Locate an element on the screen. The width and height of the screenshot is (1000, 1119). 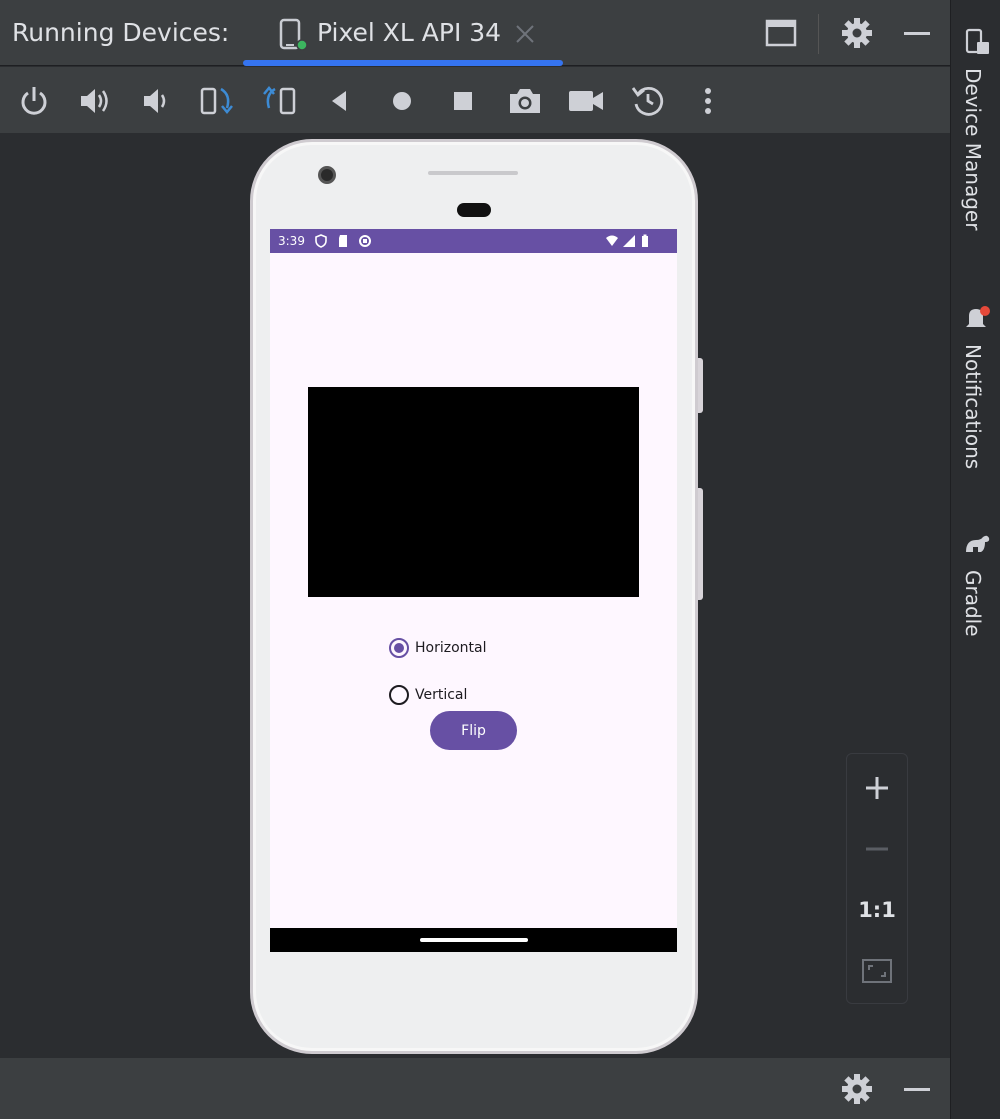
phone-volume-key is located at coordinates (700, 544).